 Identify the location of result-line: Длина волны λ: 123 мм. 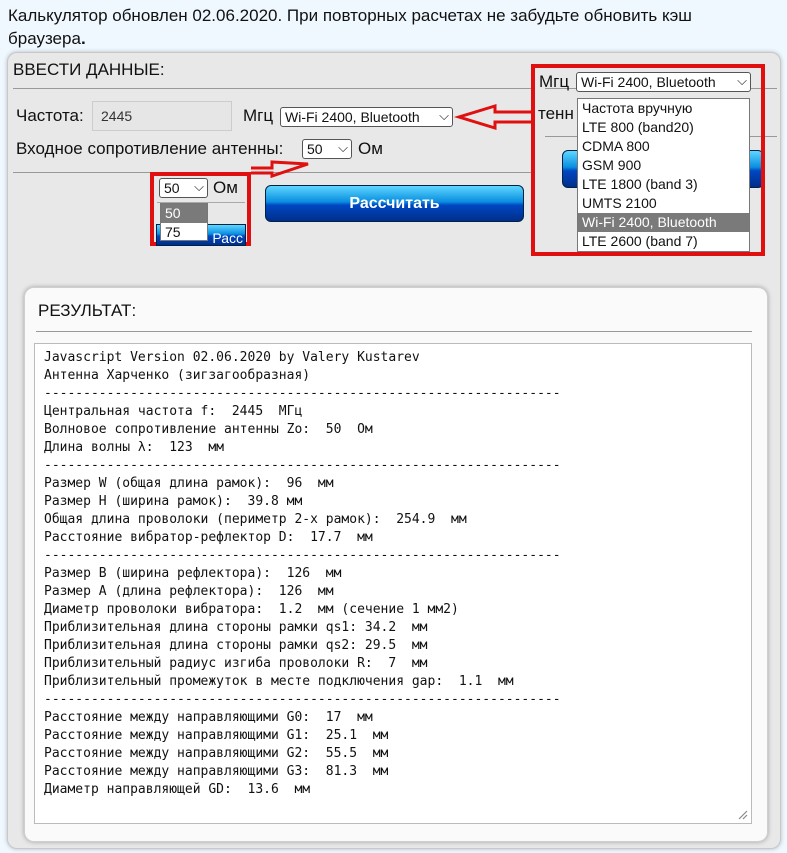
(134, 447).